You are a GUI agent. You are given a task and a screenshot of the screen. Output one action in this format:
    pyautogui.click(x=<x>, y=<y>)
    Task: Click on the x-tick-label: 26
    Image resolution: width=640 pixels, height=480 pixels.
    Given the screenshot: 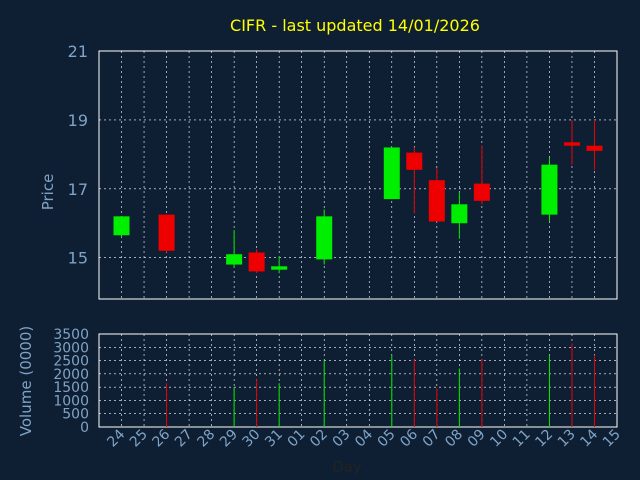 What is the action you would take?
    pyautogui.click(x=161, y=438)
    